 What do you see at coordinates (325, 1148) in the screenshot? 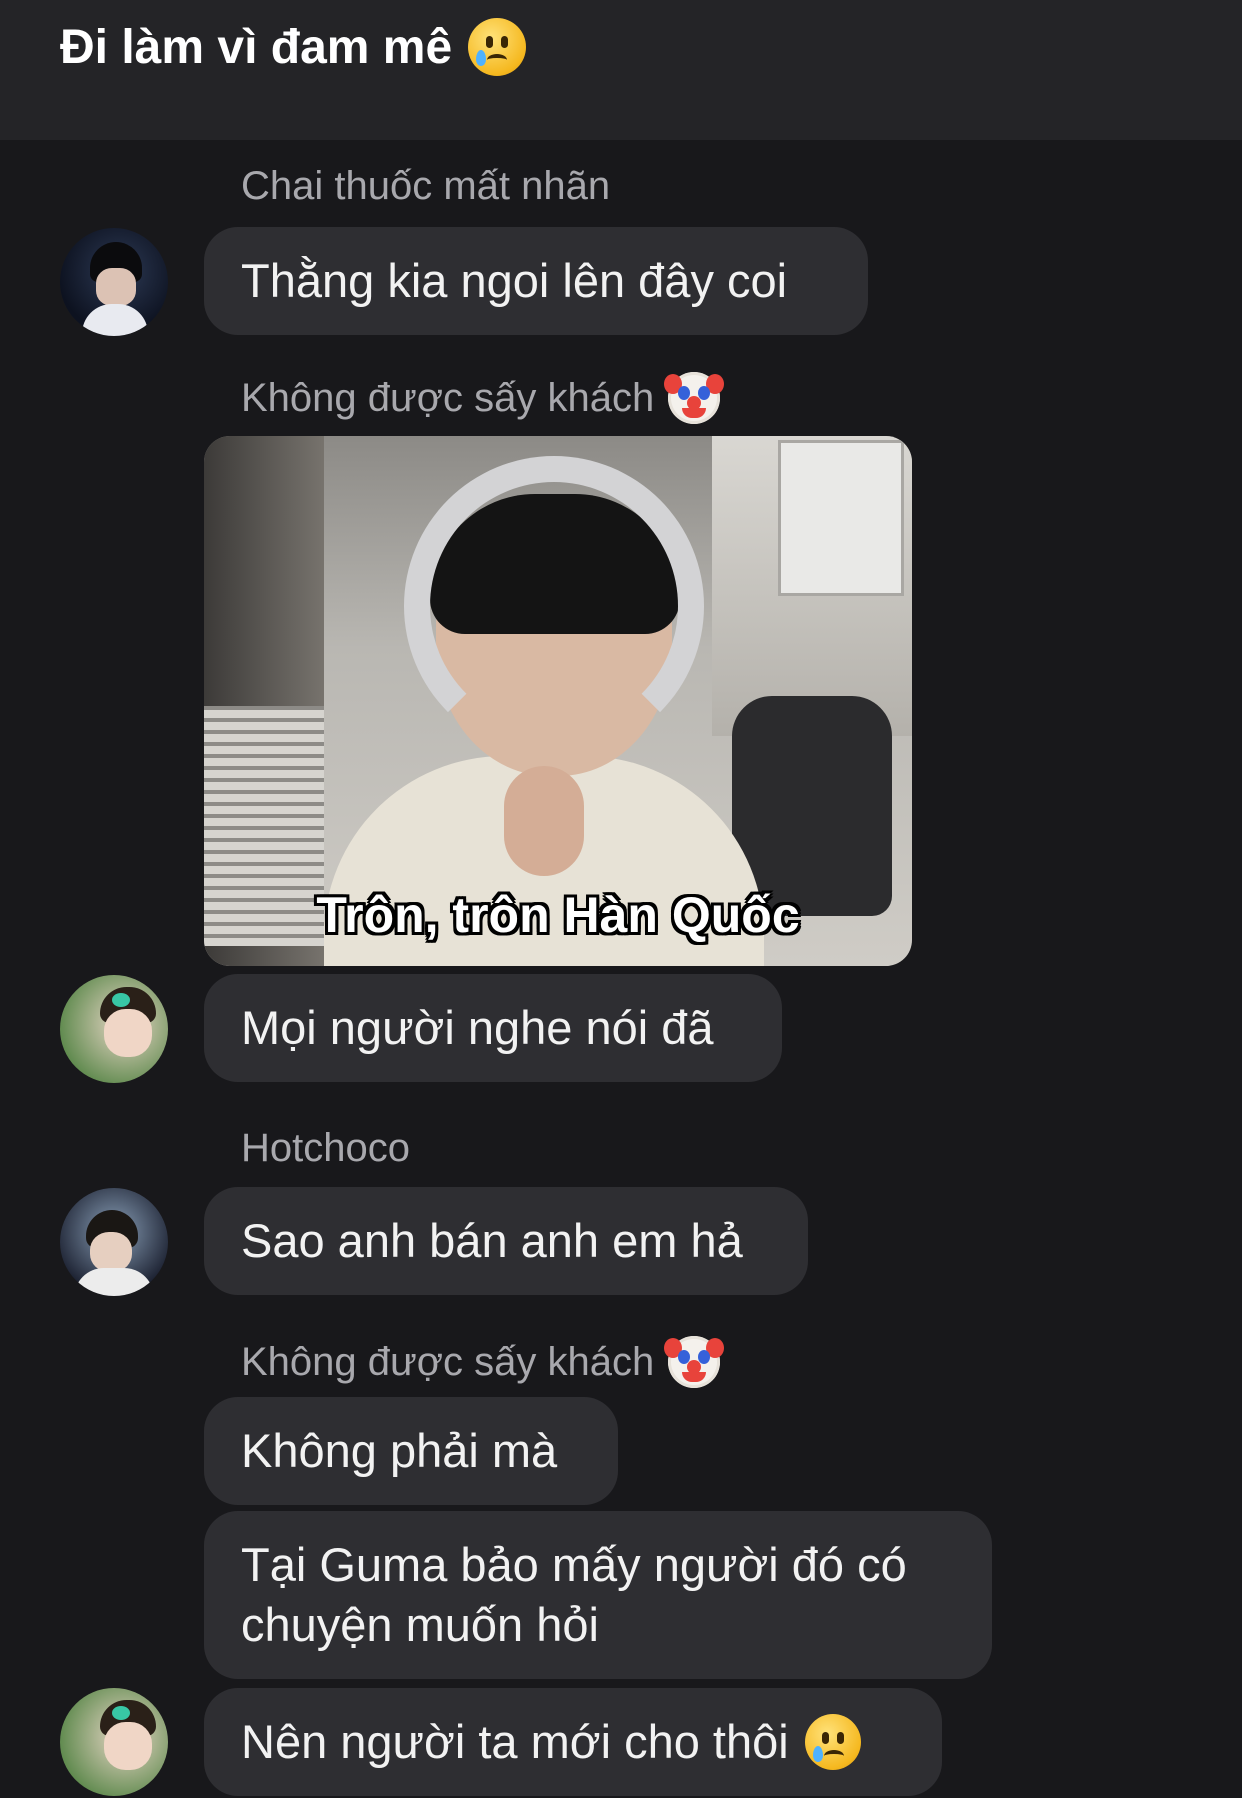
I see `sender-name: Hotchoco` at bounding box center [325, 1148].